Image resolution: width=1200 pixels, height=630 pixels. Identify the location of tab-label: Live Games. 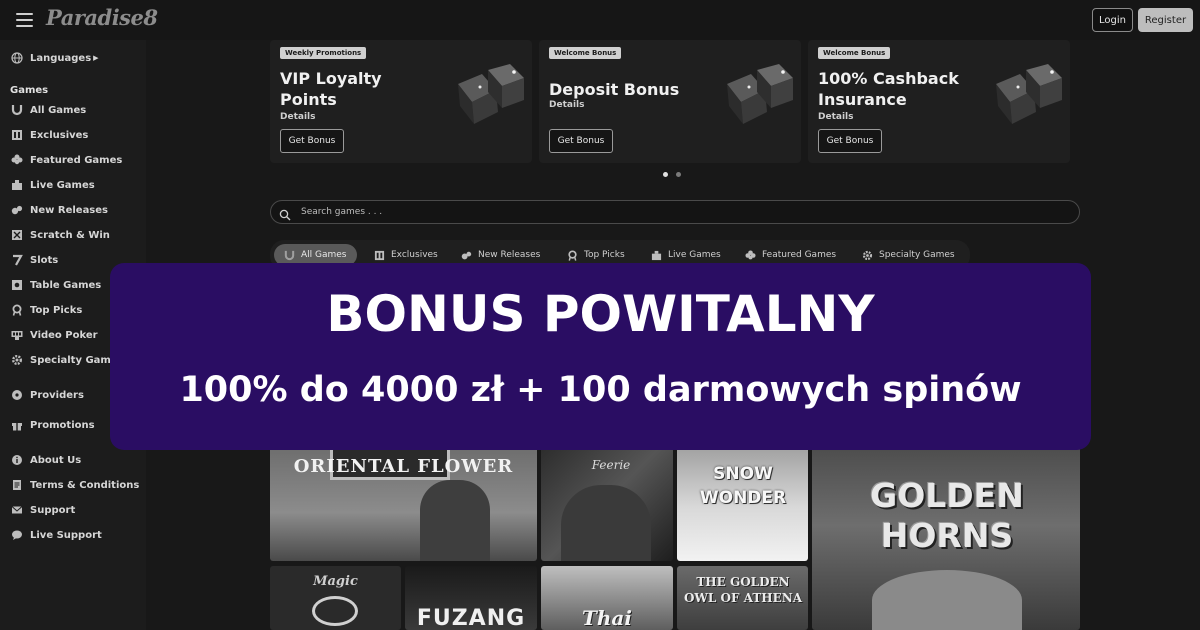
(694, 255).